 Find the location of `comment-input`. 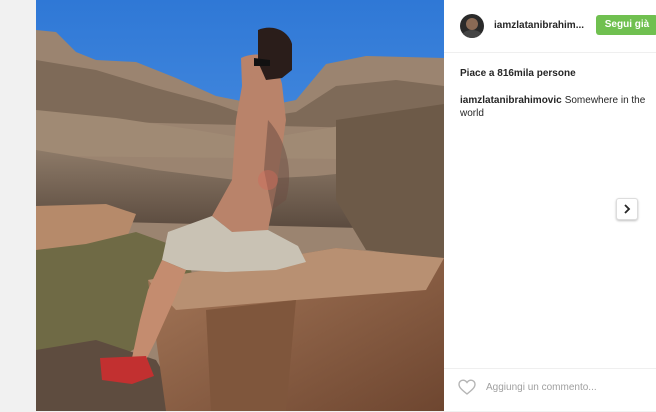

comment-input is located at coordinates (566, 387).